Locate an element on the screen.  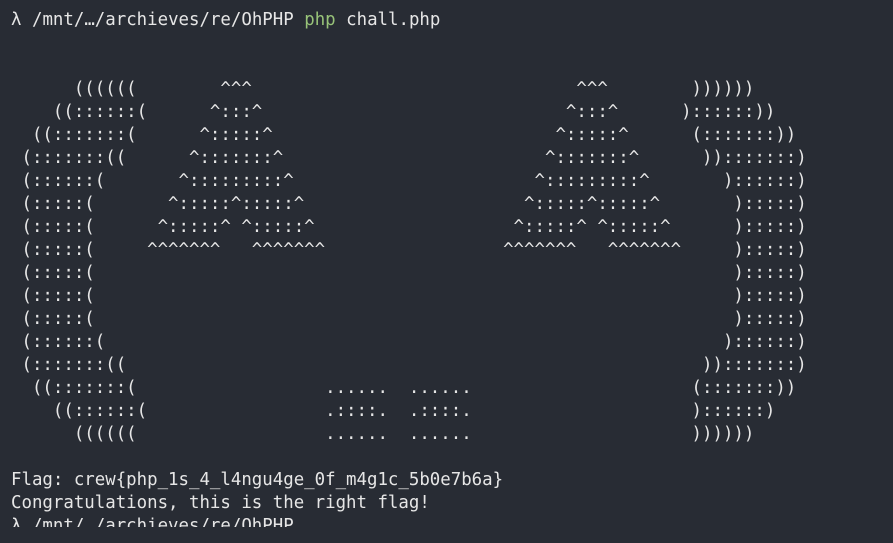
ascii-art-line: ((:::::::( ^:::::^ ^:::::^ (:::::::)) is located at coordinates (404, 135).